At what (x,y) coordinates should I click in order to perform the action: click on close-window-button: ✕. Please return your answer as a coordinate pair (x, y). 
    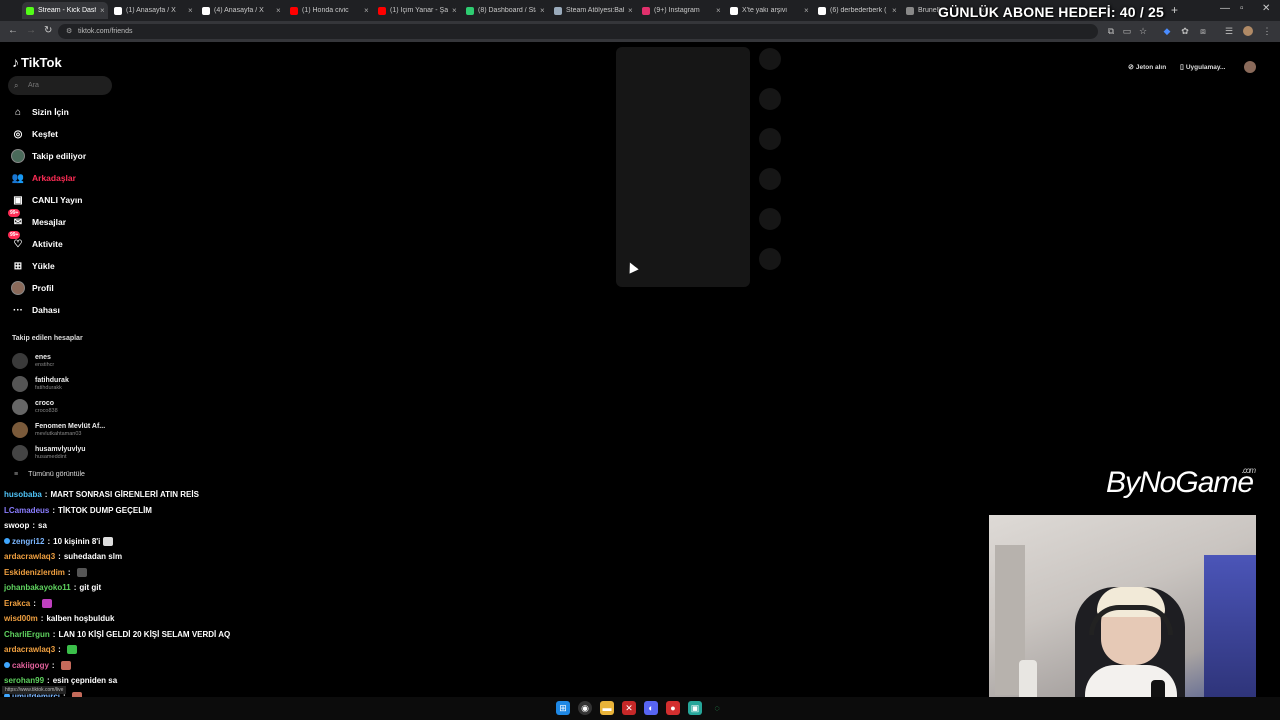
    Looking at the image, I should click on (1266, 8).